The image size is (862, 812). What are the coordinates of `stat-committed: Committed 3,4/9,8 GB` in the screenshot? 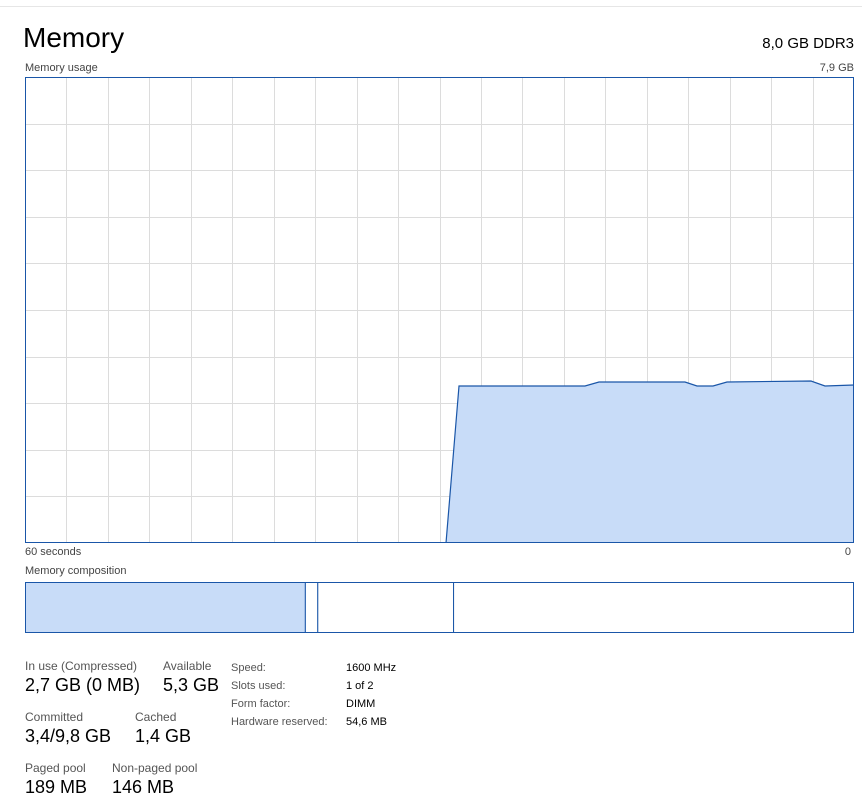 It's located at (68, 728).